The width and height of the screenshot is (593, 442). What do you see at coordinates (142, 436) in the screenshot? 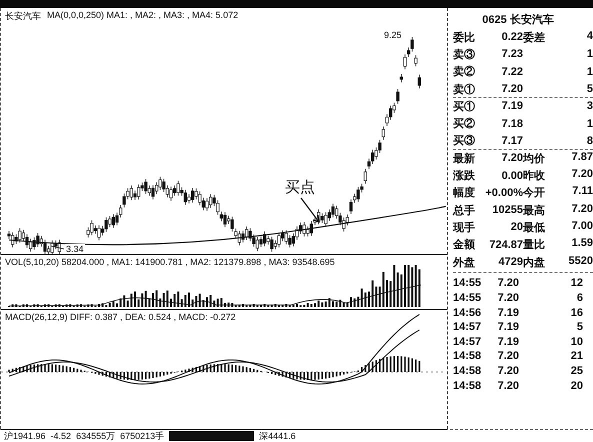
I see `index-quote: 6750213手` at bounding box center [142, 436].